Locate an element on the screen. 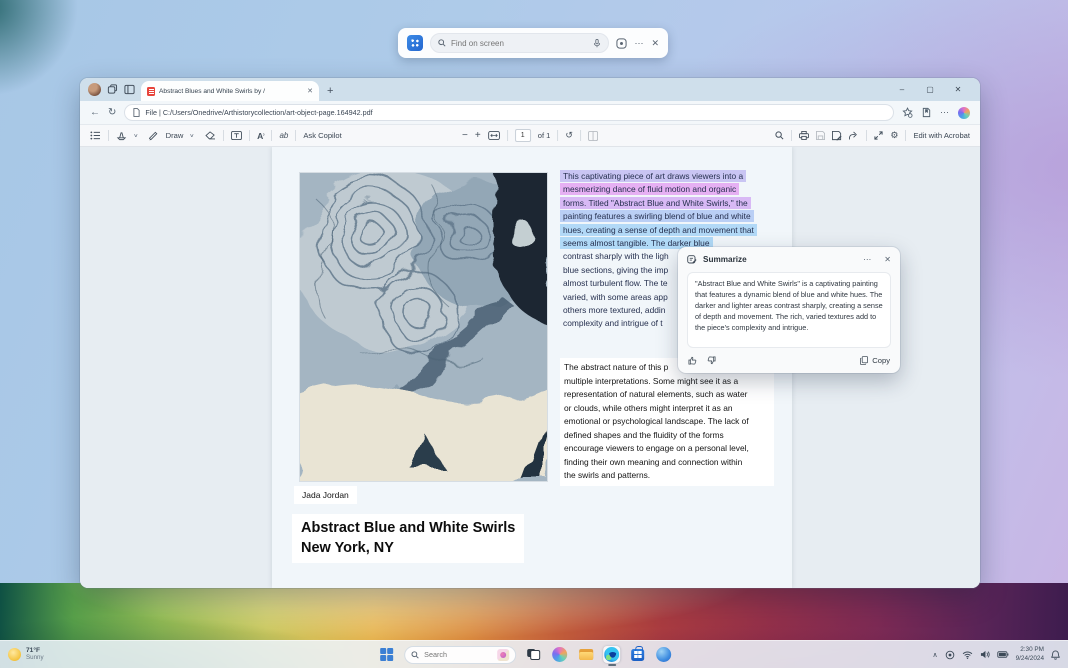  fullscreen-icon is located at coordinates (878, 135).